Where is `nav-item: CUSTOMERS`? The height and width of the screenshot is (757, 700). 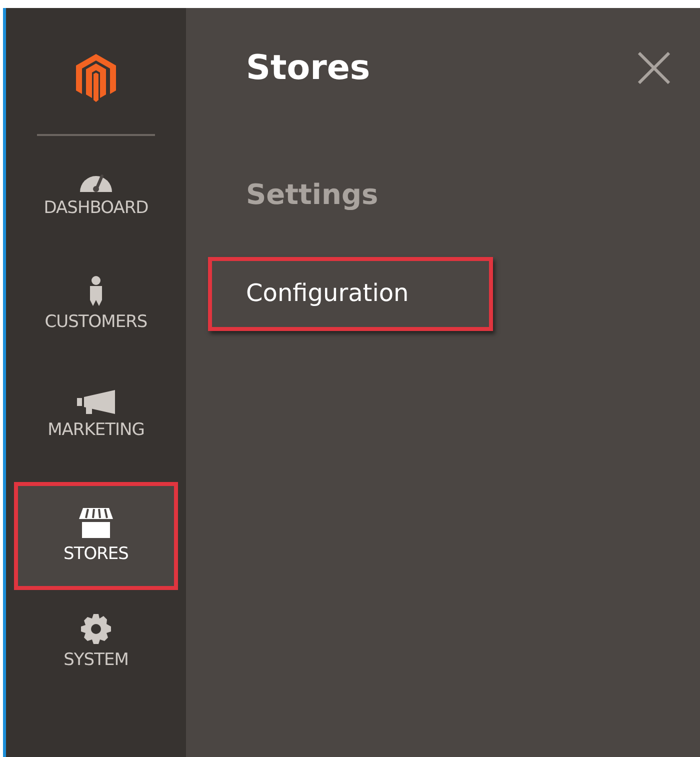 nav-item: CUSTOMERS is located at coordinates (96, 304).